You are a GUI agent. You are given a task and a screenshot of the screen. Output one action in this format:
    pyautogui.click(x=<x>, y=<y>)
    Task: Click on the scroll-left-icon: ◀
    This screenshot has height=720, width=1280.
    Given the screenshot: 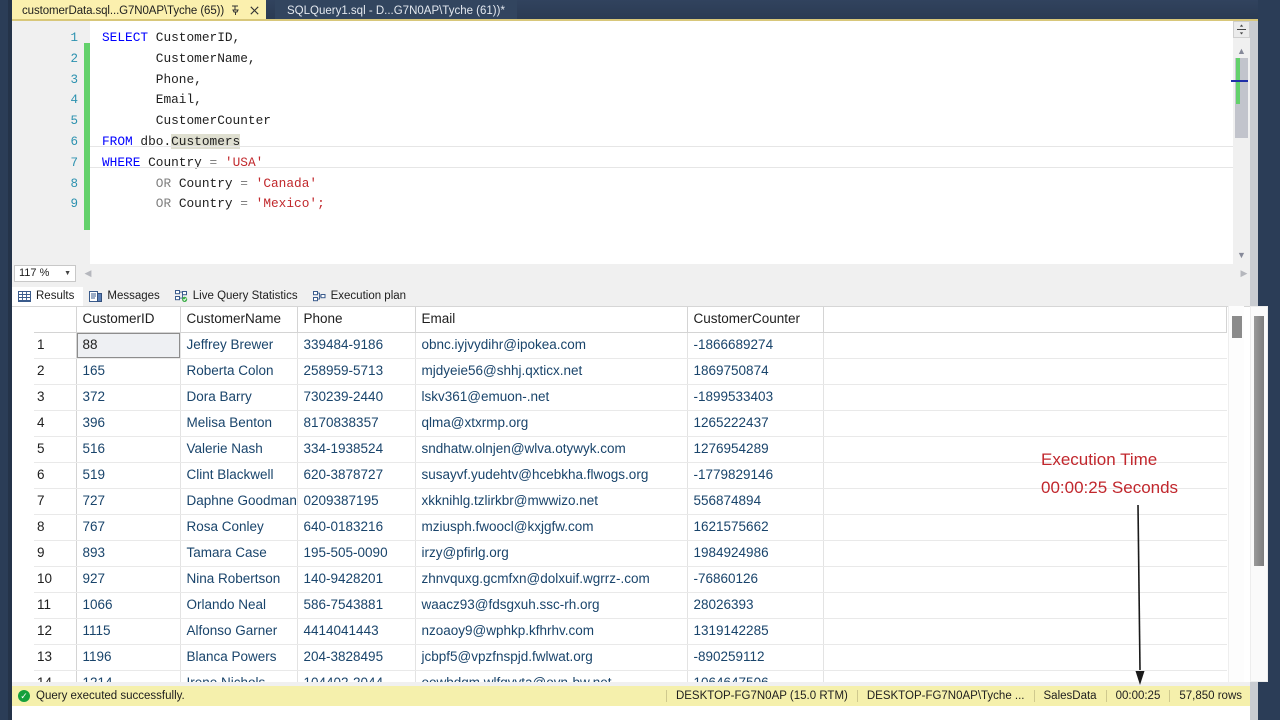 What is the action you would take?
    pyautogui.click(x=88, y=274)
    